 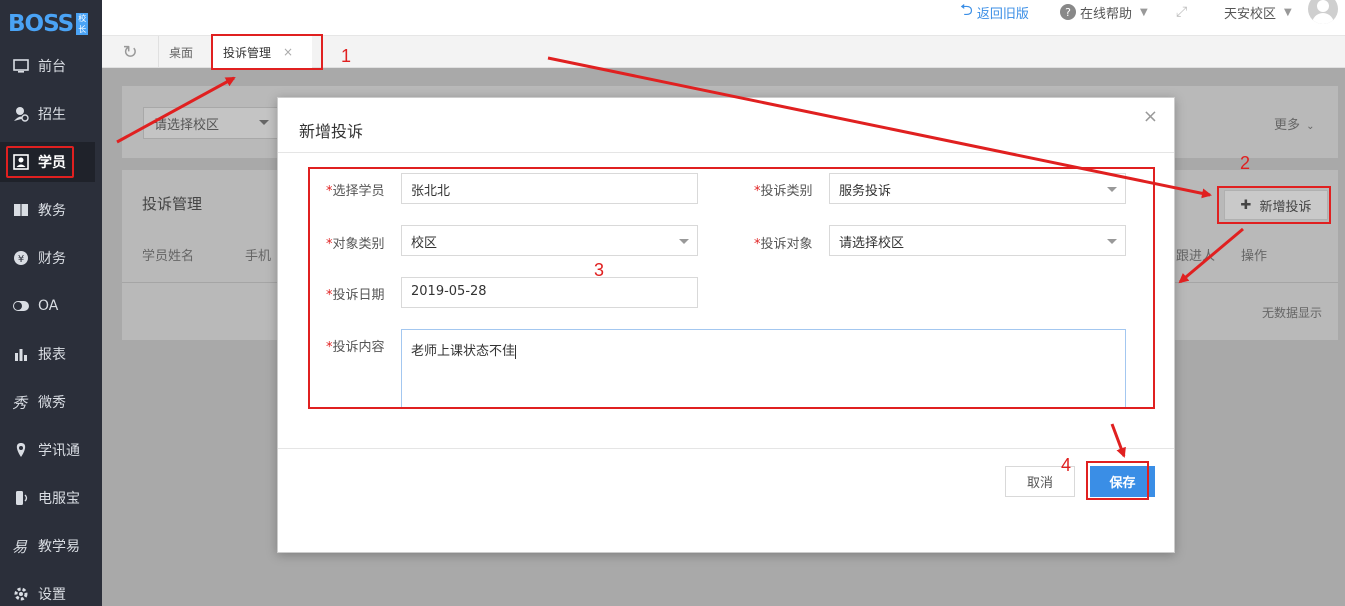 I want to click on tab-label: 桌面, so click(x=181, y=52).